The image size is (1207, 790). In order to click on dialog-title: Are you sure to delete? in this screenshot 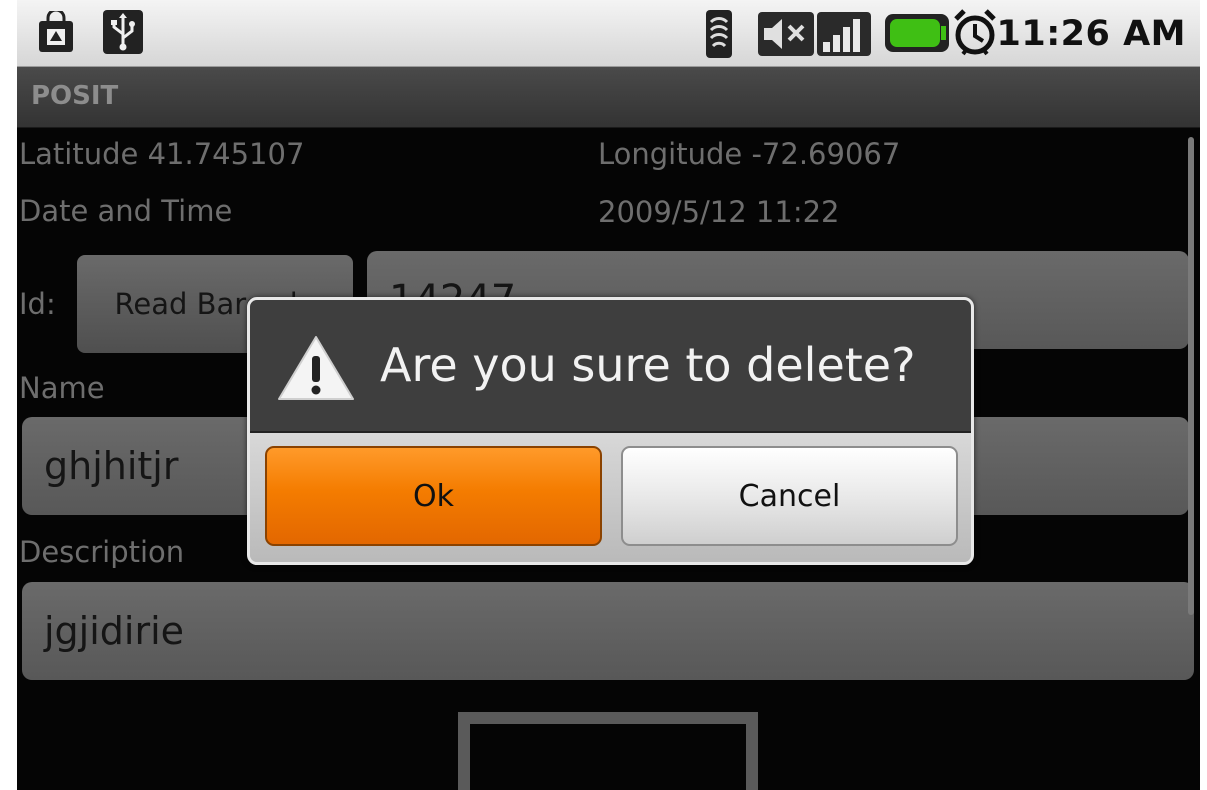, I will do `click(648, 365)`.